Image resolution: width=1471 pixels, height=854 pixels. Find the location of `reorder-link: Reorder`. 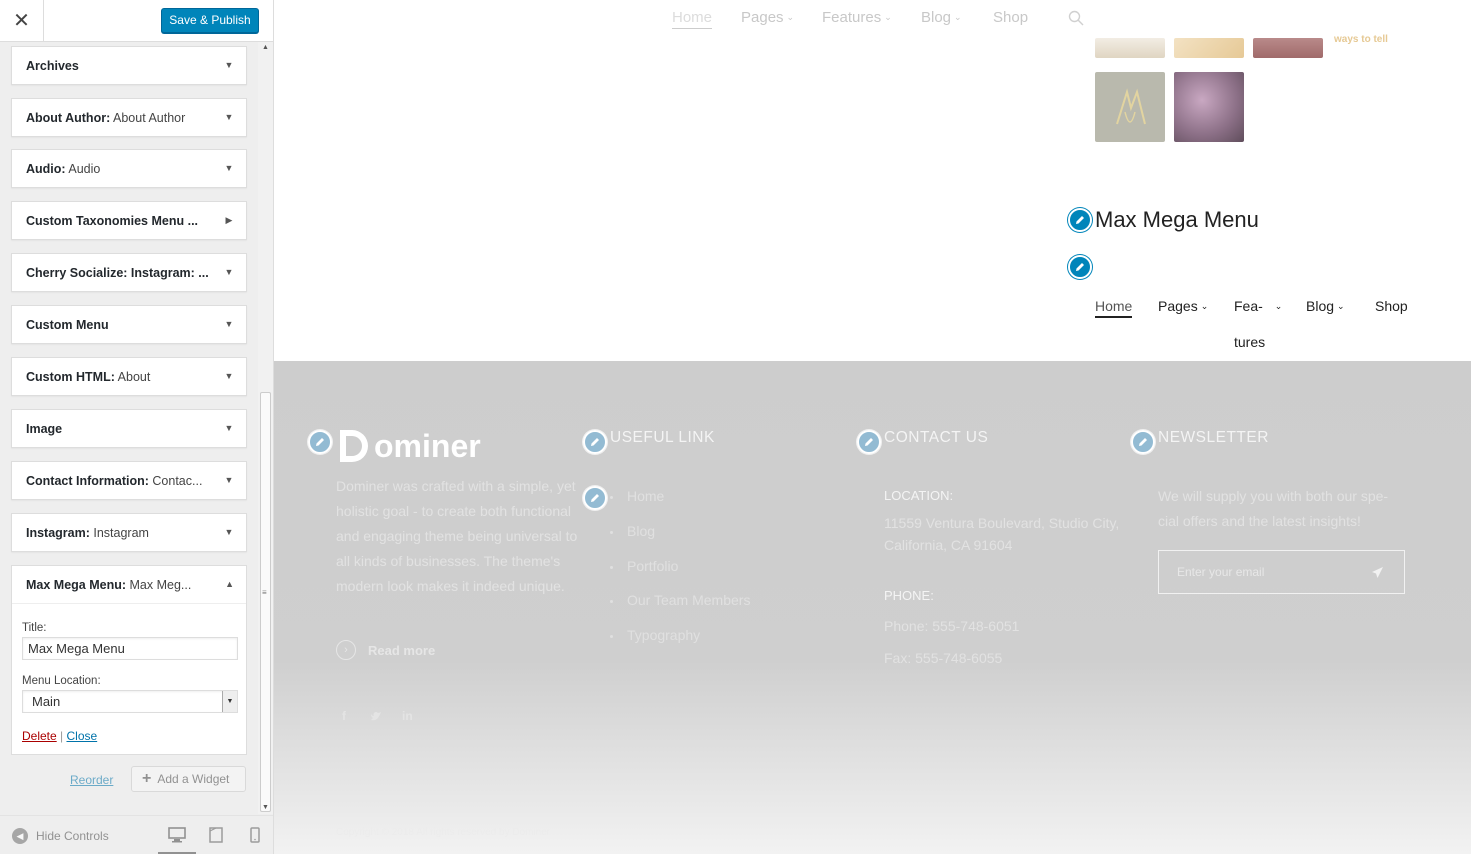

reorder-link: Reorder is located at coordinates (91, 780).